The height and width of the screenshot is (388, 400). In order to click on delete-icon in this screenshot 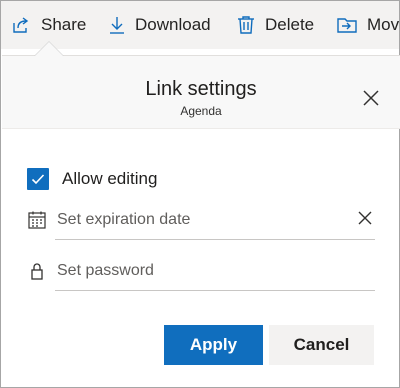, I will do `click(246, 25)`.